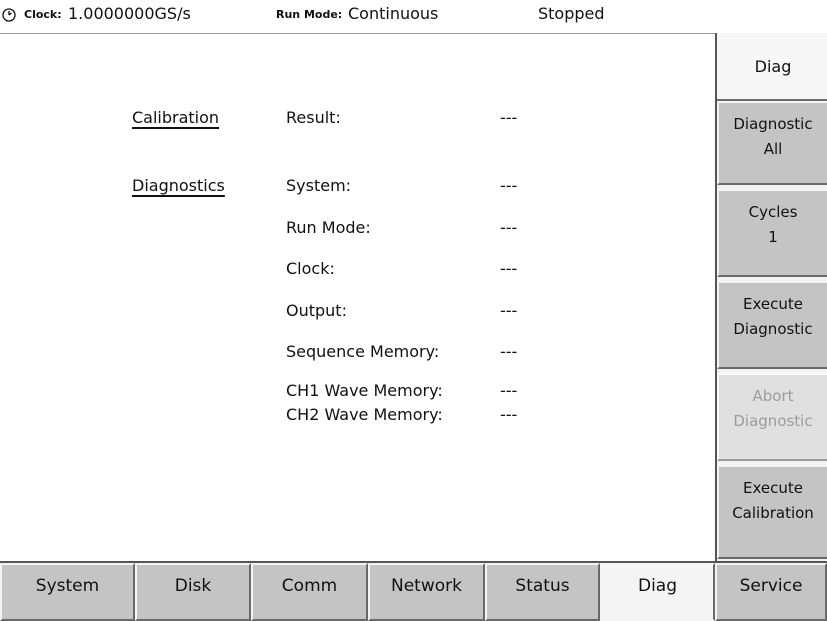 This screenshot has width=827, height=621. What do you see at coordinates (364, 390) in the screenshot?
I see `ch1-wave-memory-label: CH1 Wave Memory:` at bounding box center [364, 390].